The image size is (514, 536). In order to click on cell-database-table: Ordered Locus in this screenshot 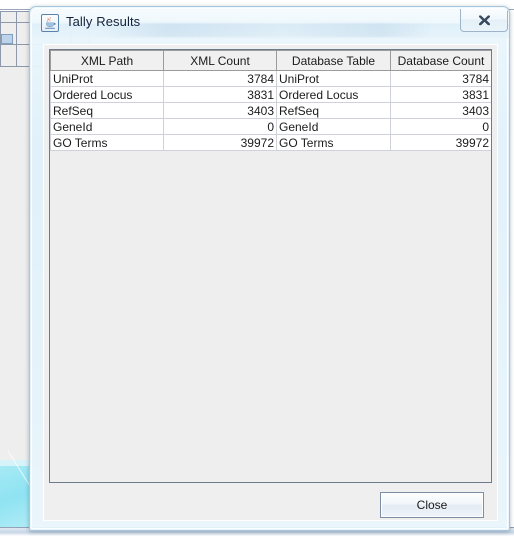, I will do `click(333, 94)`.